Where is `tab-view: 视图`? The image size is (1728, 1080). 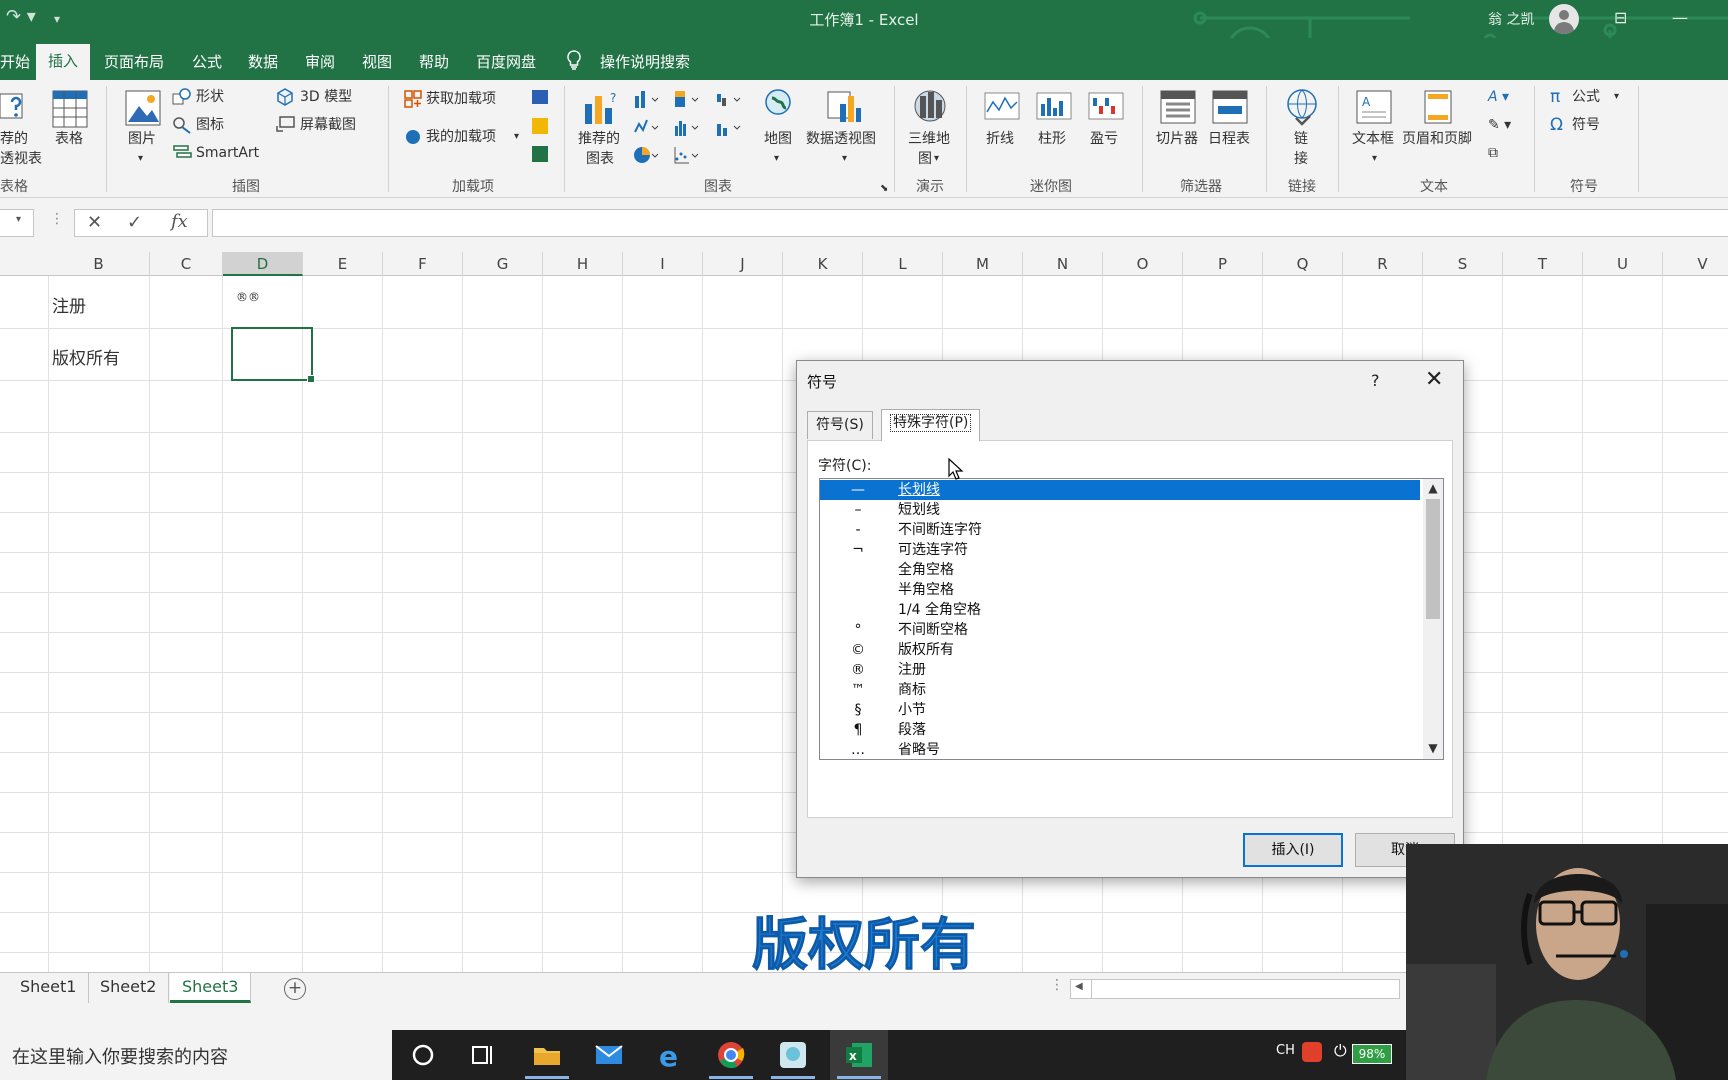
tab-view: 视图 is located at coordinates (377, 61).